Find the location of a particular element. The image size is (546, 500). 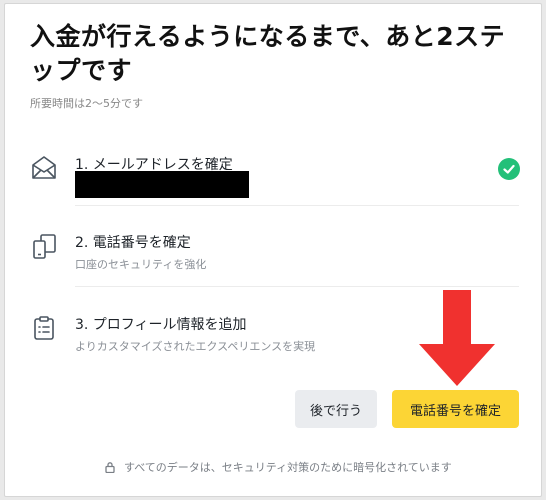

dialog-title: 入金が行えるようになるまで、あと2ステップです is located at coordinates (268, 53).